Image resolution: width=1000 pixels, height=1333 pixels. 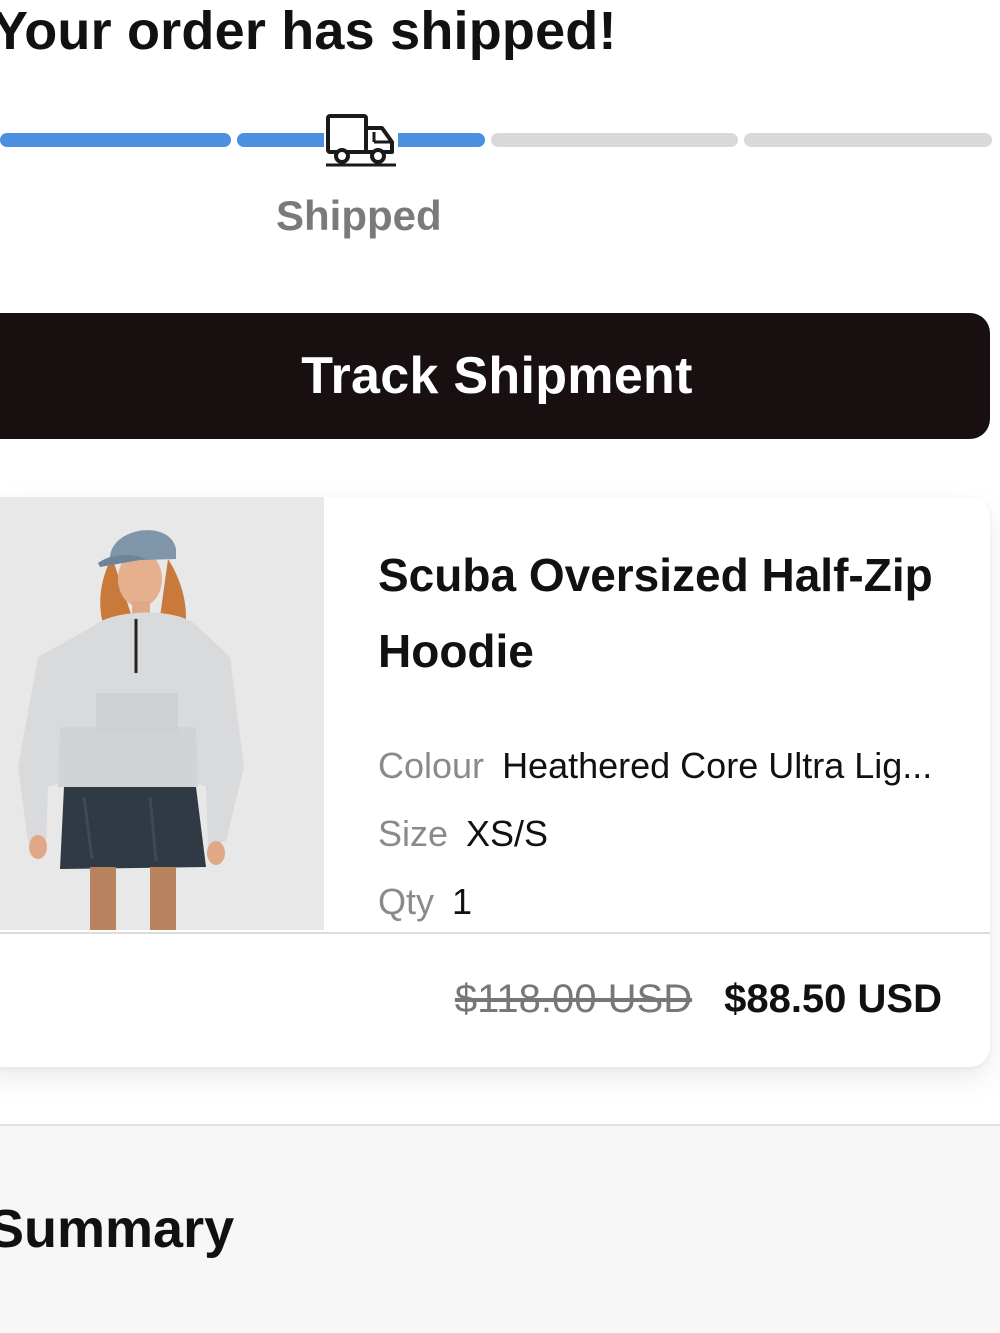 I want to click on sale-price: $88.50 USD, so click(x=833, y=999).